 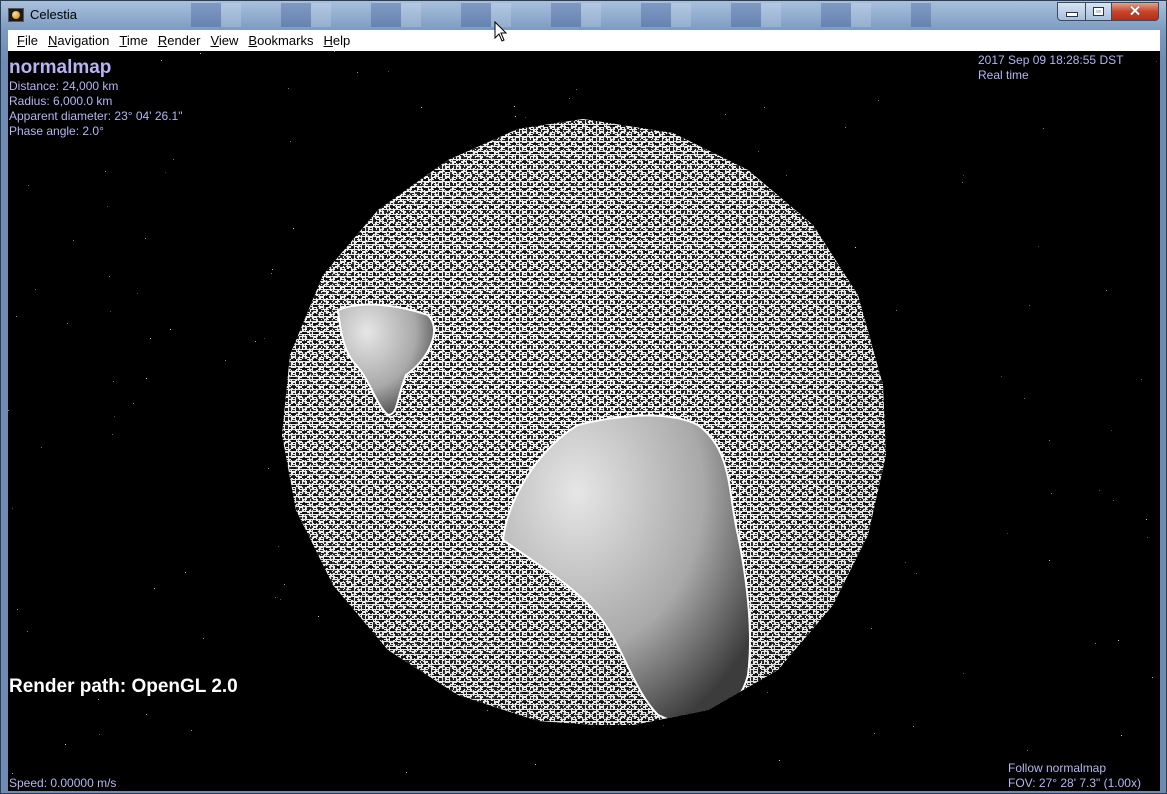 What do you see at coordinates (61, 101) in the screenshot?
I see `radius-readout: Radius: 6,000.0 km` at bounding box center [61, 101].